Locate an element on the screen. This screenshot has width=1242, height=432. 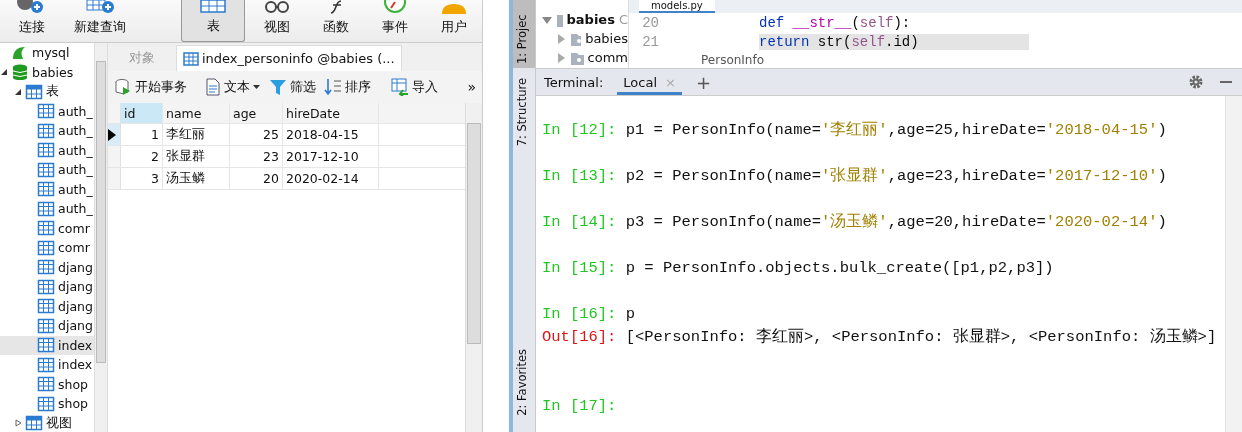
filter-icon is located at coordinates (278, 87).